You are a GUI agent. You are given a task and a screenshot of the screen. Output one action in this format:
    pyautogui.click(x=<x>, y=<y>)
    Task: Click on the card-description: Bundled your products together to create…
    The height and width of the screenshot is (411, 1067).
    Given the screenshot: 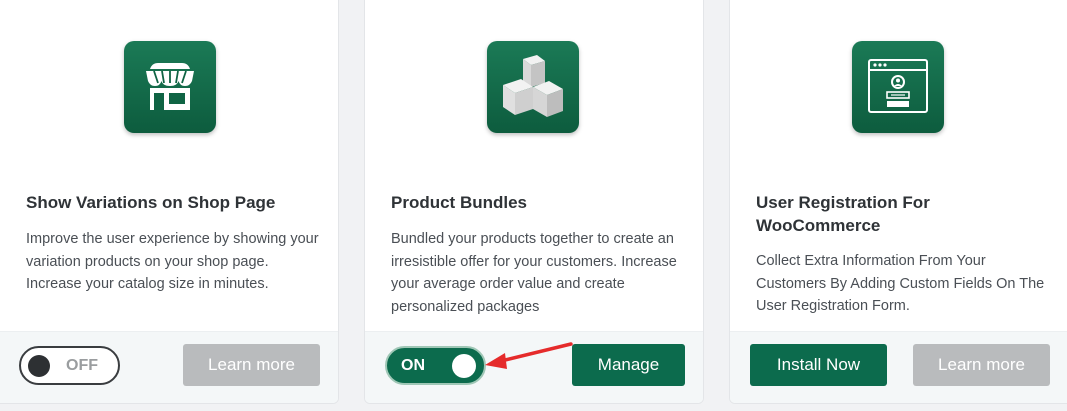 What is the action you would take?
    pyautogui.click(x=534, y=273)
    